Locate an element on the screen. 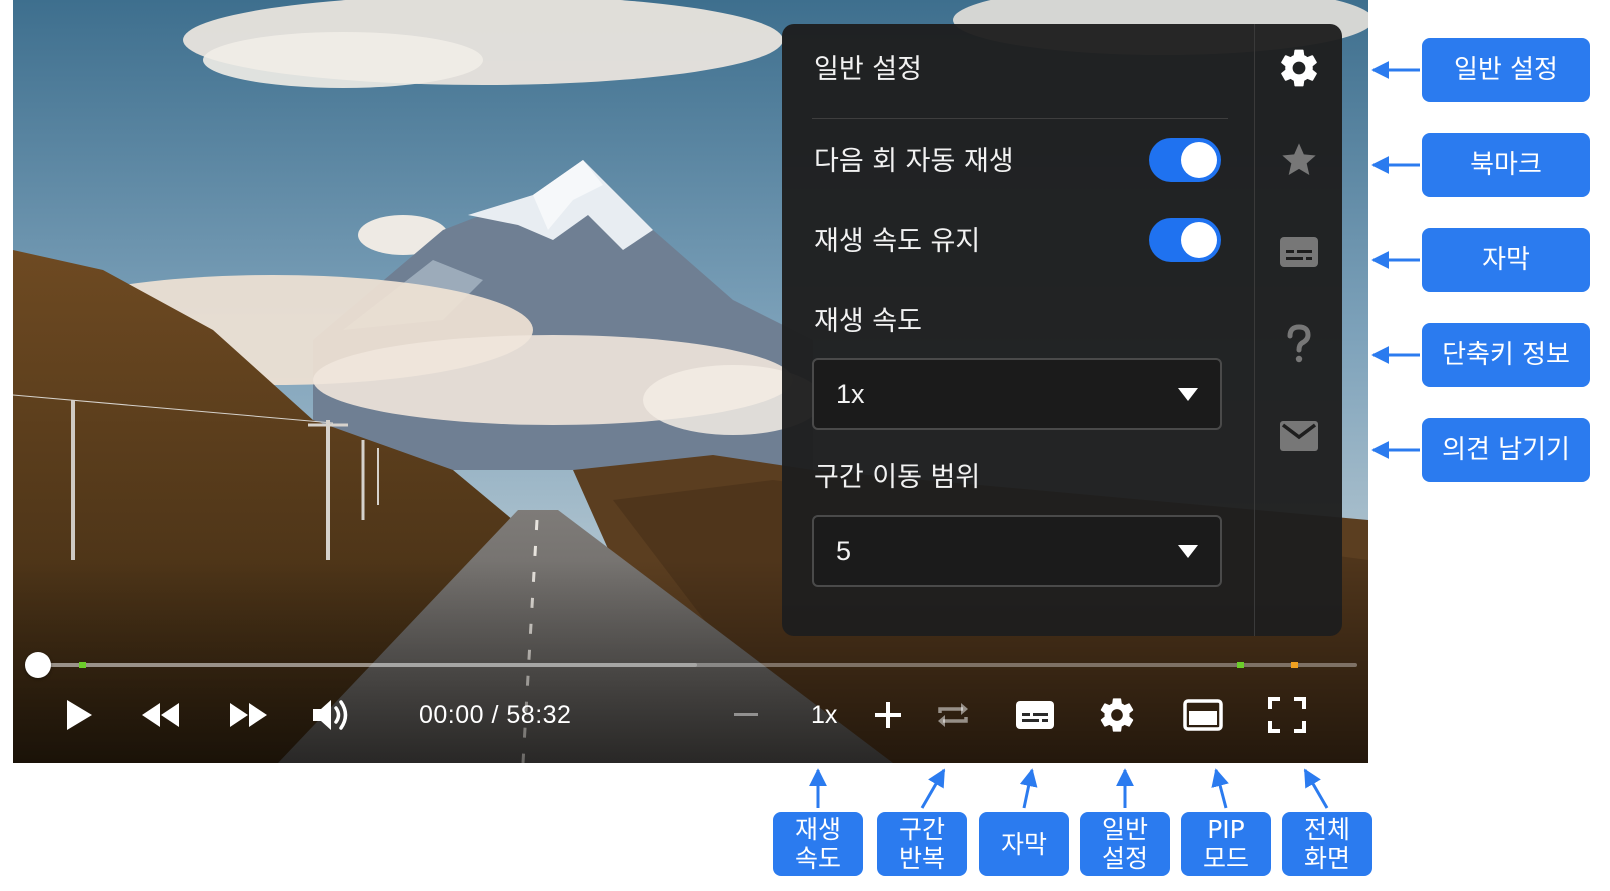  keep-speed-toggle is located at coordinates (1185, 240).